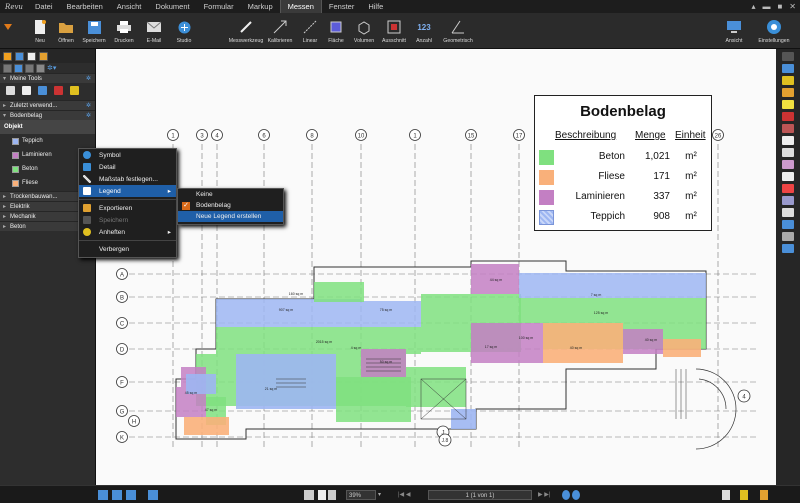 The height and width of the screenshot is (503, 800). I want to click on collapse-icon: ▴, so click(753, 6).